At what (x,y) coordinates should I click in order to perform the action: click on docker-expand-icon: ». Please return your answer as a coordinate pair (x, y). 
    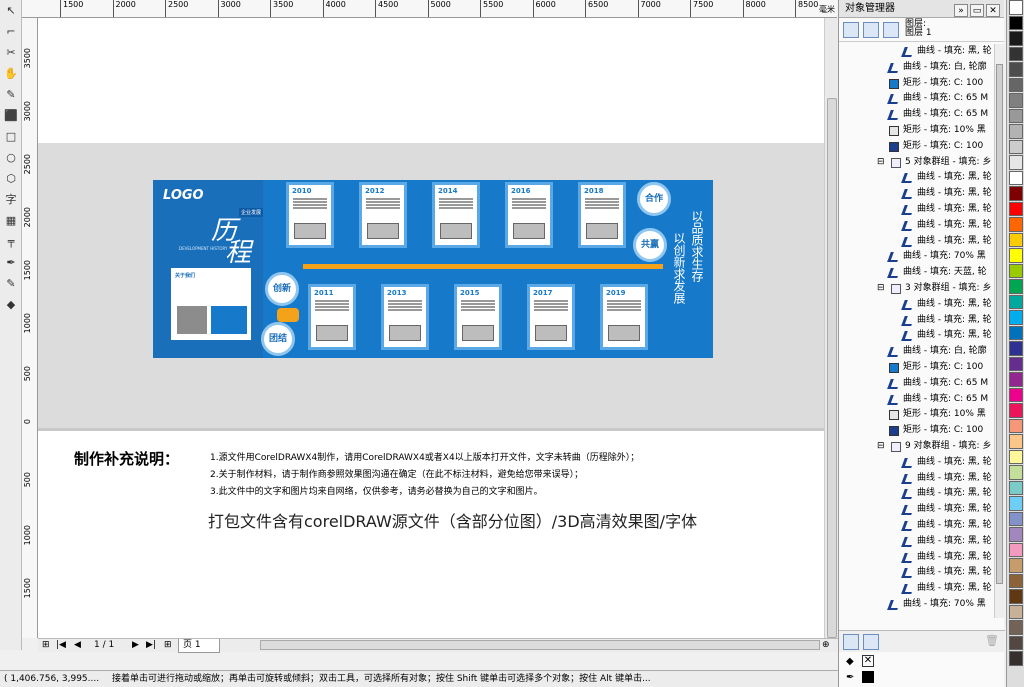
    Looking at the image, I should click on (961, 10).